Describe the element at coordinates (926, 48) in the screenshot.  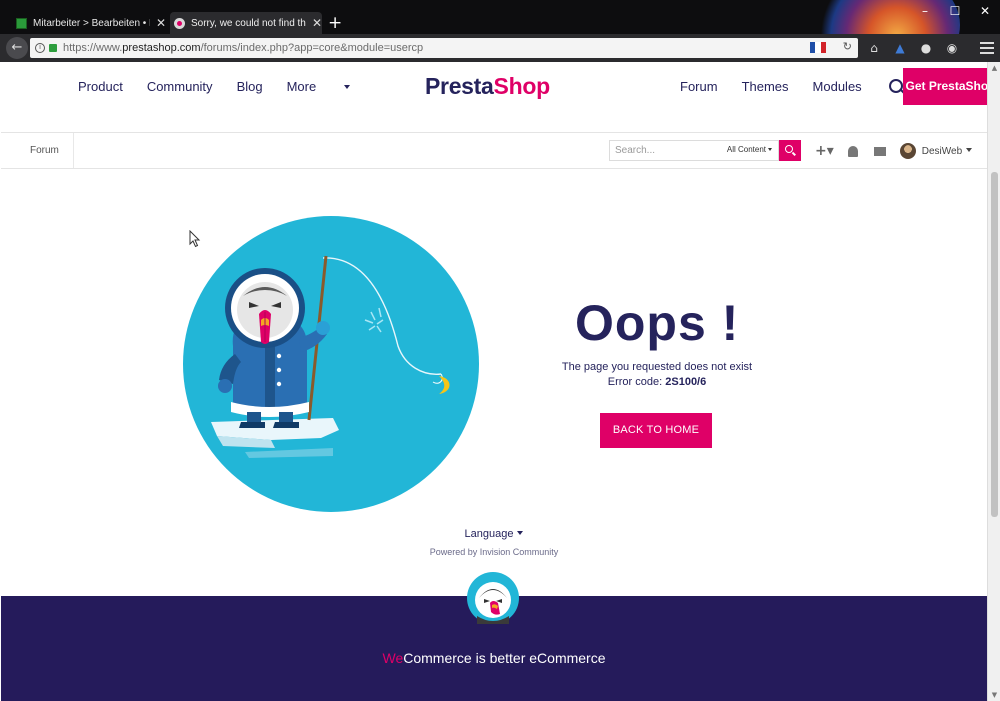
I see `info-extension-icon: ●` at that location.